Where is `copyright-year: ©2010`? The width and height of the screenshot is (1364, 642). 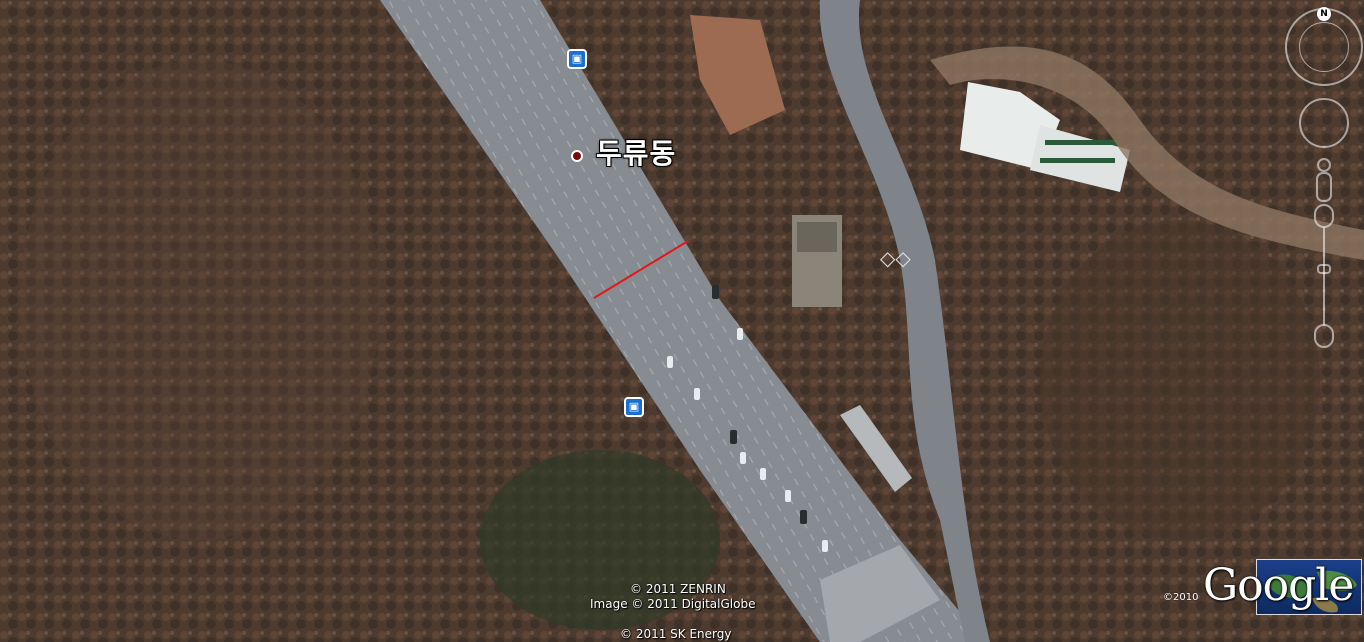
copyright-year: ©2010 is located at coordinates (1181, 597).